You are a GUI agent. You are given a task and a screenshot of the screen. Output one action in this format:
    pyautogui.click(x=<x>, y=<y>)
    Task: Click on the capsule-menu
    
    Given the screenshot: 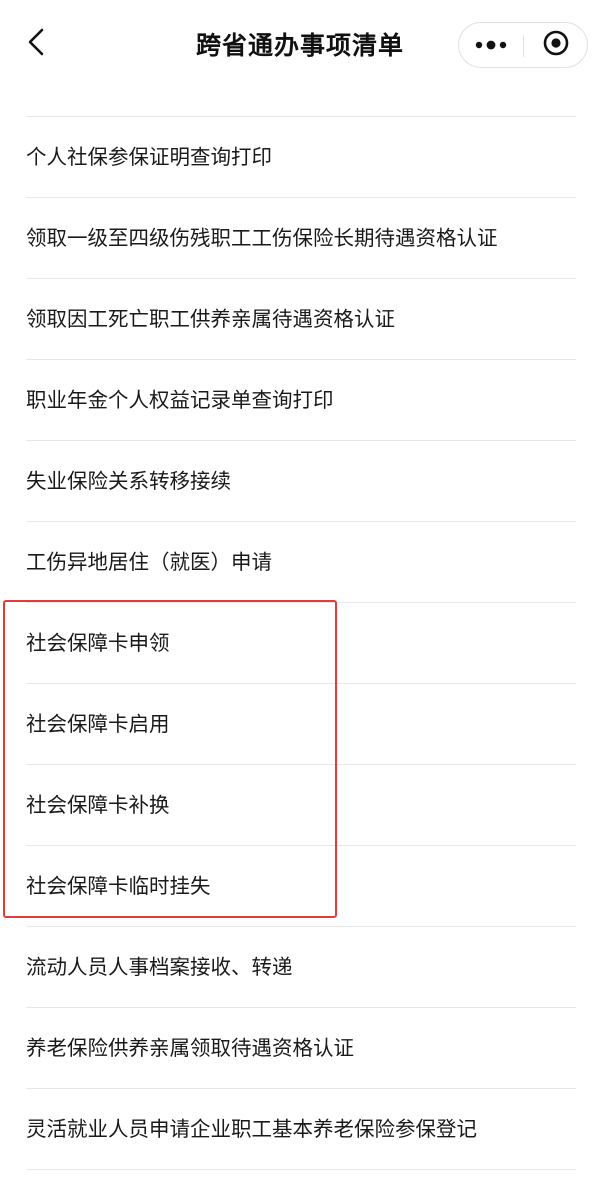 What is the action you would take?
    pyautogui.click(x=523, y=45)
    